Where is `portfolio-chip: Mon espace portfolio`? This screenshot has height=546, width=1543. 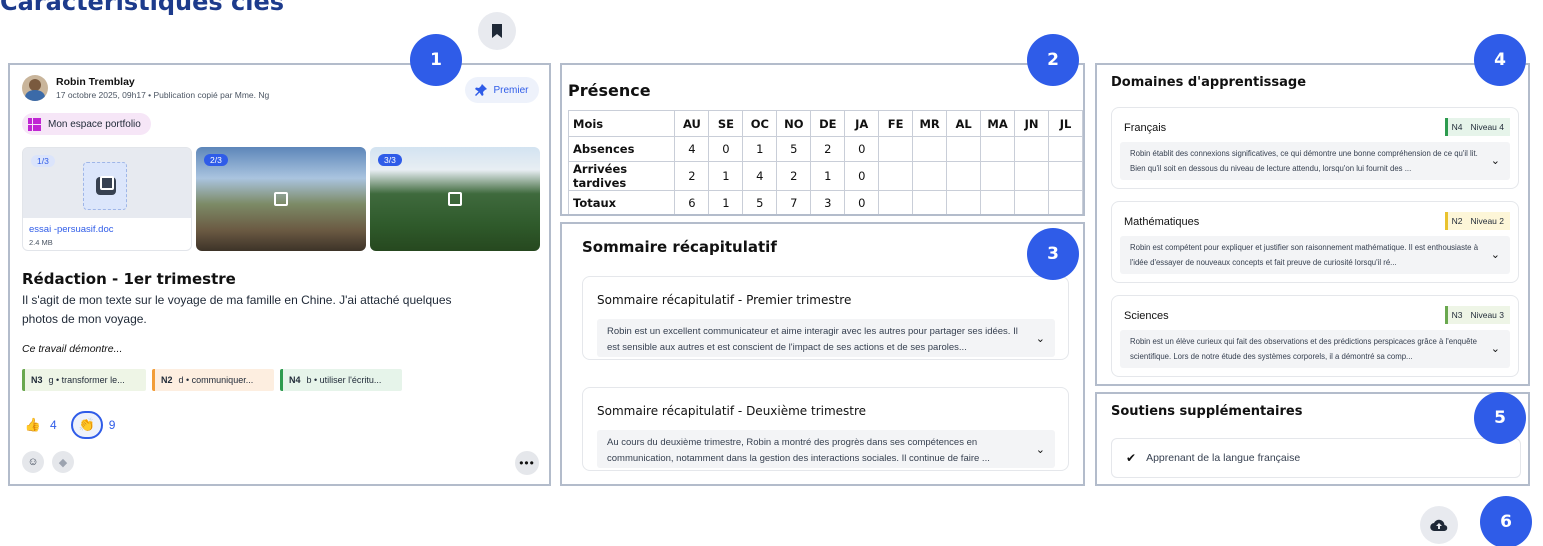 portfolio-chip: Mon espace portfolio is located at coordinates (86, 124).